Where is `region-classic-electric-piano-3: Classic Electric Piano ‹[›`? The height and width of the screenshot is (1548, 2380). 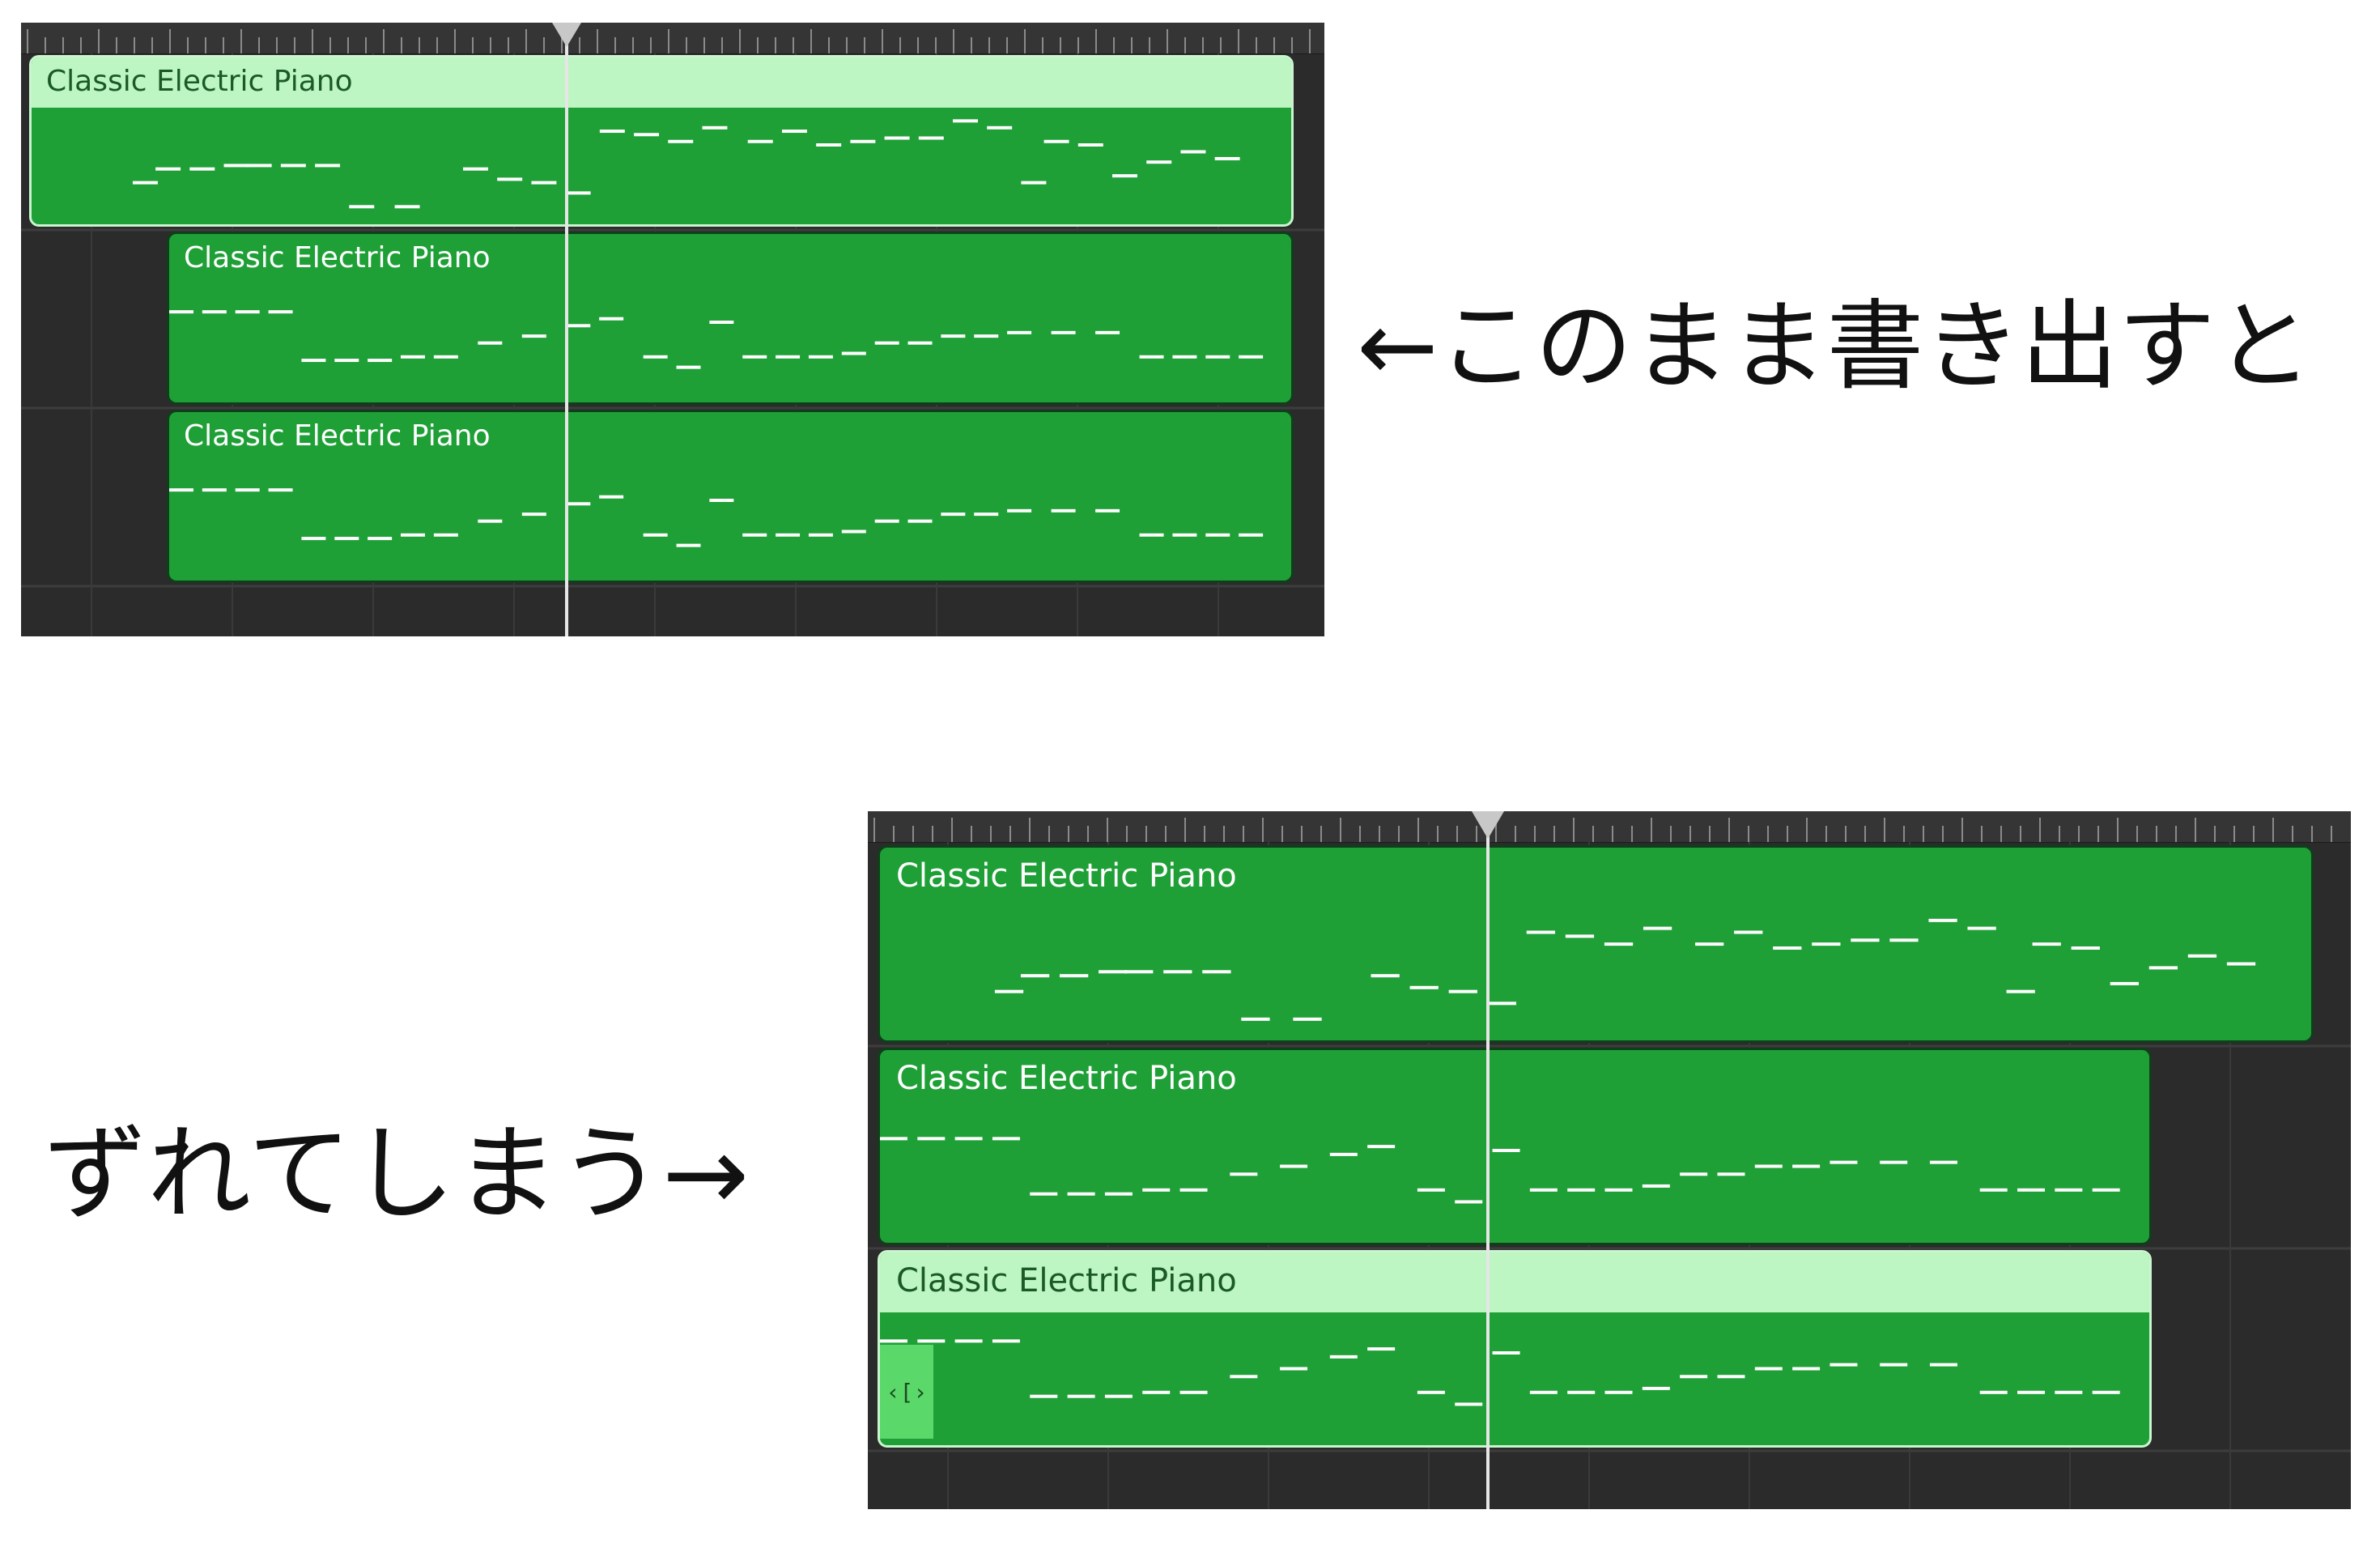
region-classic-electric-piano-3: Classic Electric Piano ‹[› is located at coordinates (1515, 1349).